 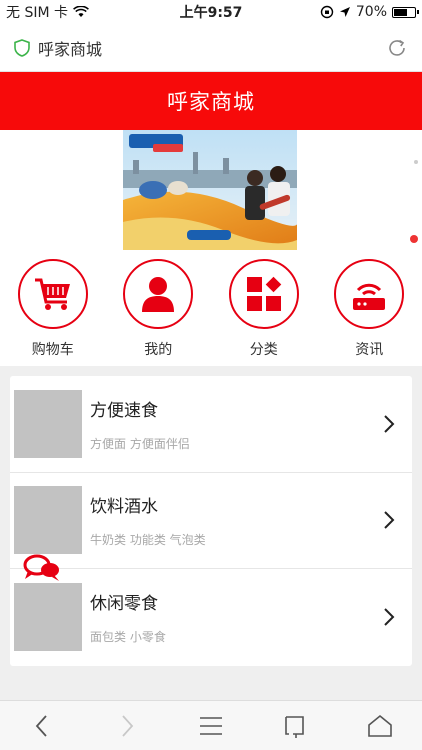 What do you see at coordinates (140, 443) in the screenshot?
I see `category-subtitle: 方便面 方便面伴侣` at bounding box center [140, 443].